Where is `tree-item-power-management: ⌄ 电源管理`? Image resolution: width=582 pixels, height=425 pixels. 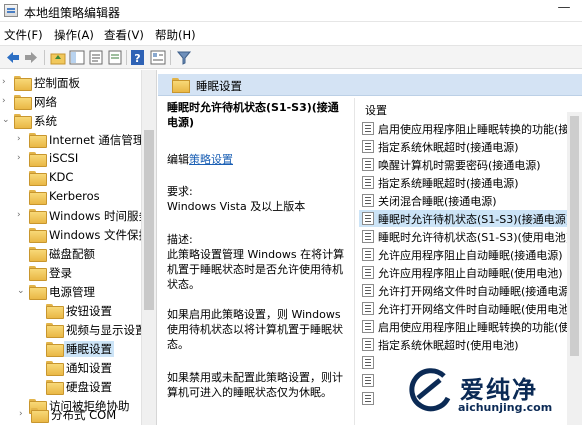
tree-item-power-management: ⌄ 电源管理 is located at coordinates (79, 292).